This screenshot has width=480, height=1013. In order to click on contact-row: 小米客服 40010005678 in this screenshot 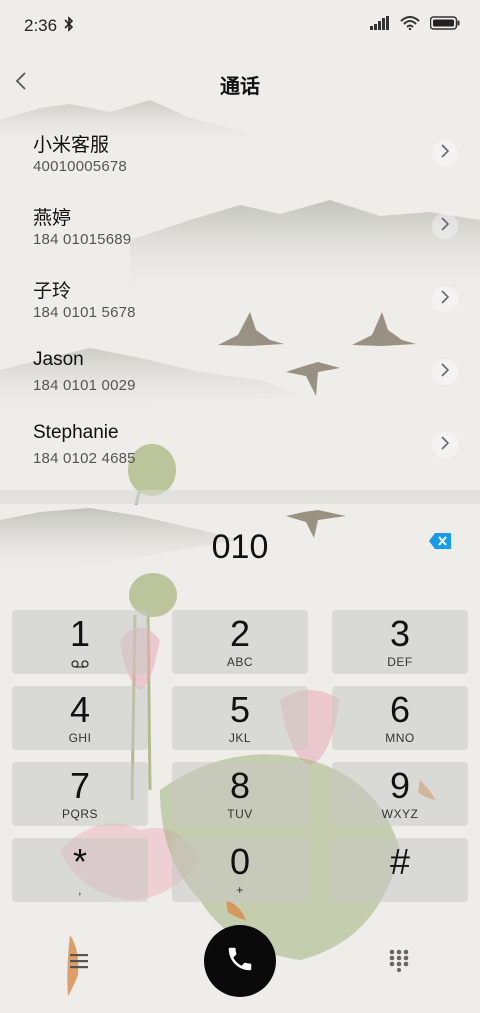, I will do `click(240, 154)`.